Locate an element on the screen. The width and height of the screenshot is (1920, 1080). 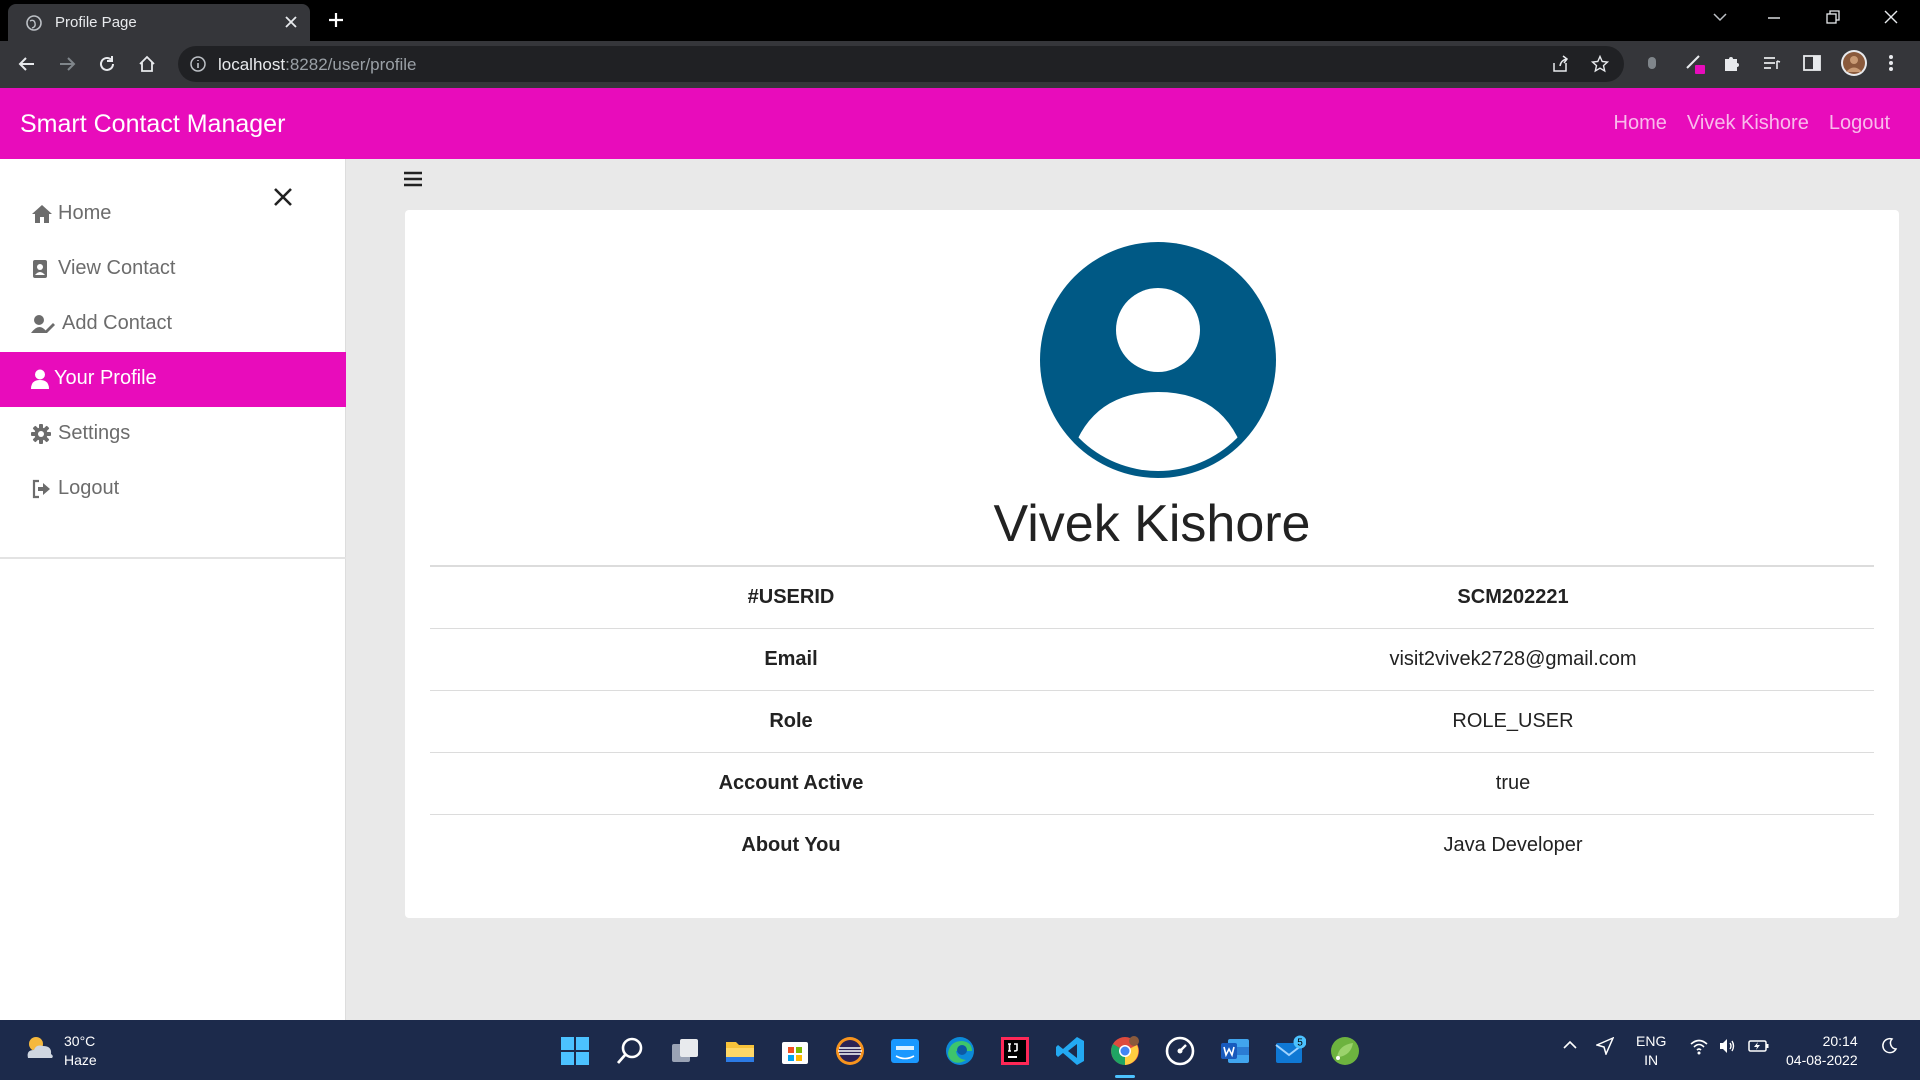
weather-condition: Haze is located at coordinates (80, 1060).